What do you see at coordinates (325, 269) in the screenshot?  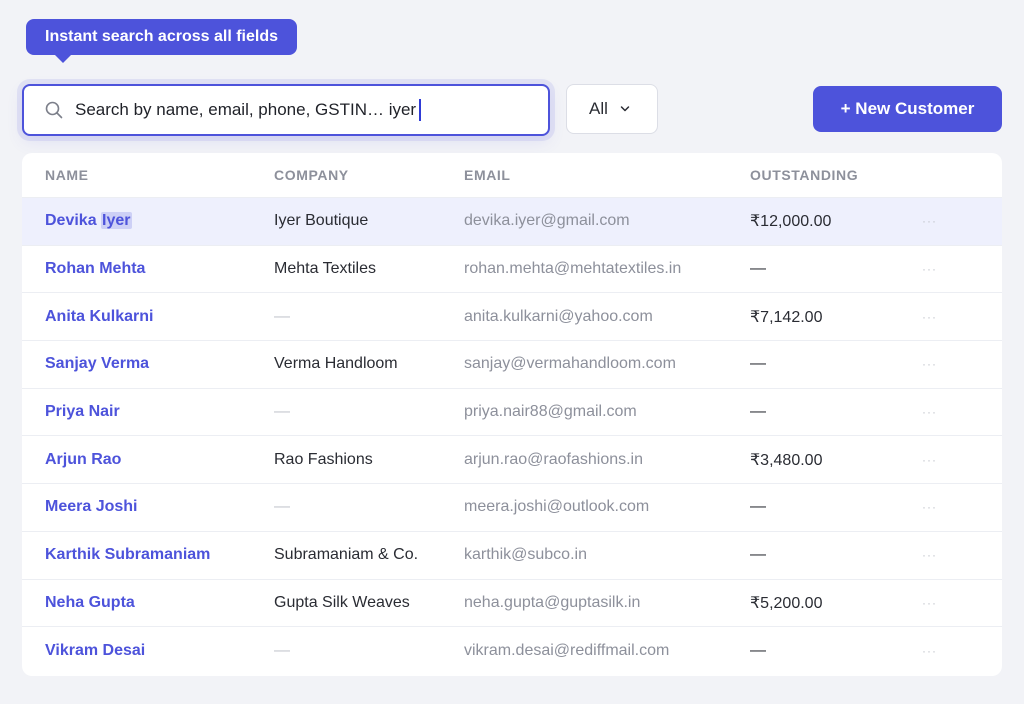 I see `company-cell: Mehta Textiles` at bounding box center [325, 269].